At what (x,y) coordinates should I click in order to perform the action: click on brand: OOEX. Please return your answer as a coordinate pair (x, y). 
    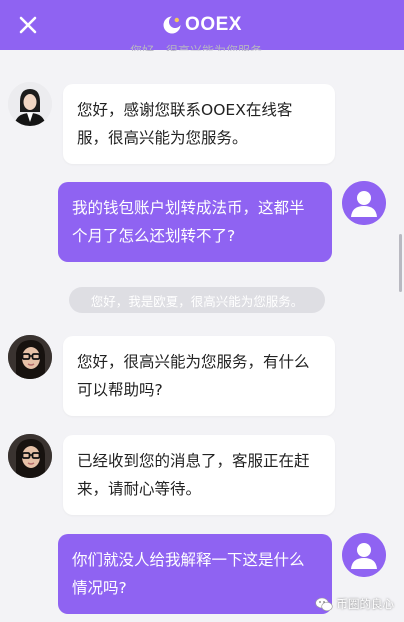
    Looking at the image, I should click on (202, 25).